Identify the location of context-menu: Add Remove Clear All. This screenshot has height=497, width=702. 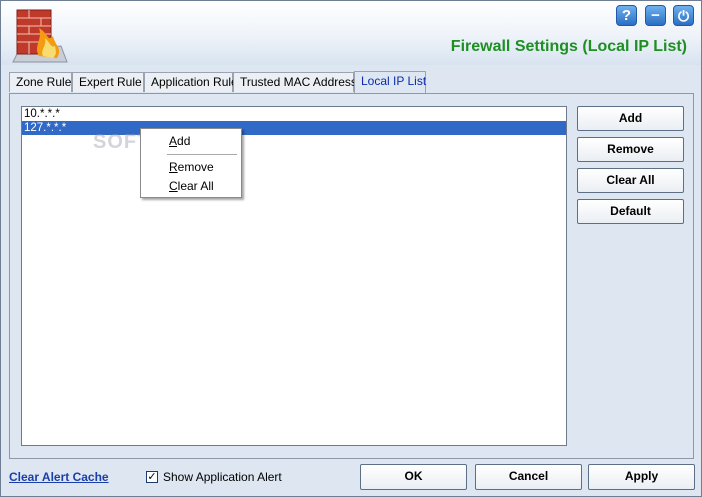
(191, 163).